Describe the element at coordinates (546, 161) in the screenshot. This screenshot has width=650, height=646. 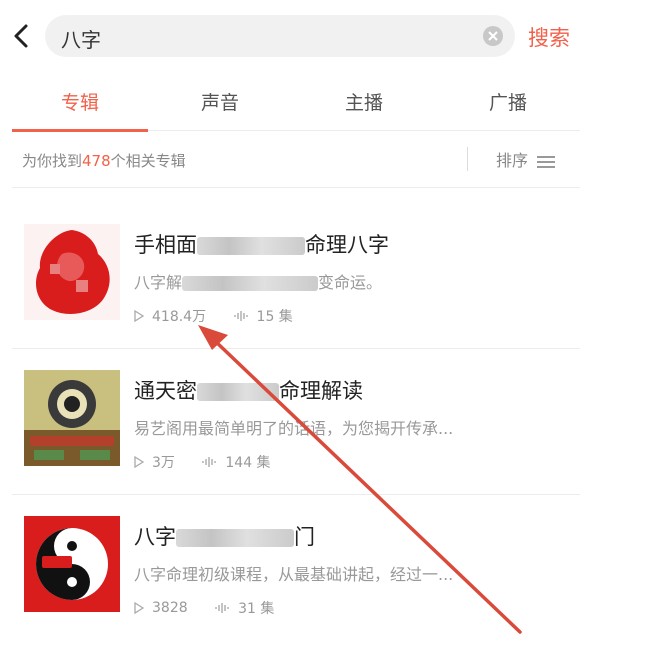
I see `menu-icon` at that location.